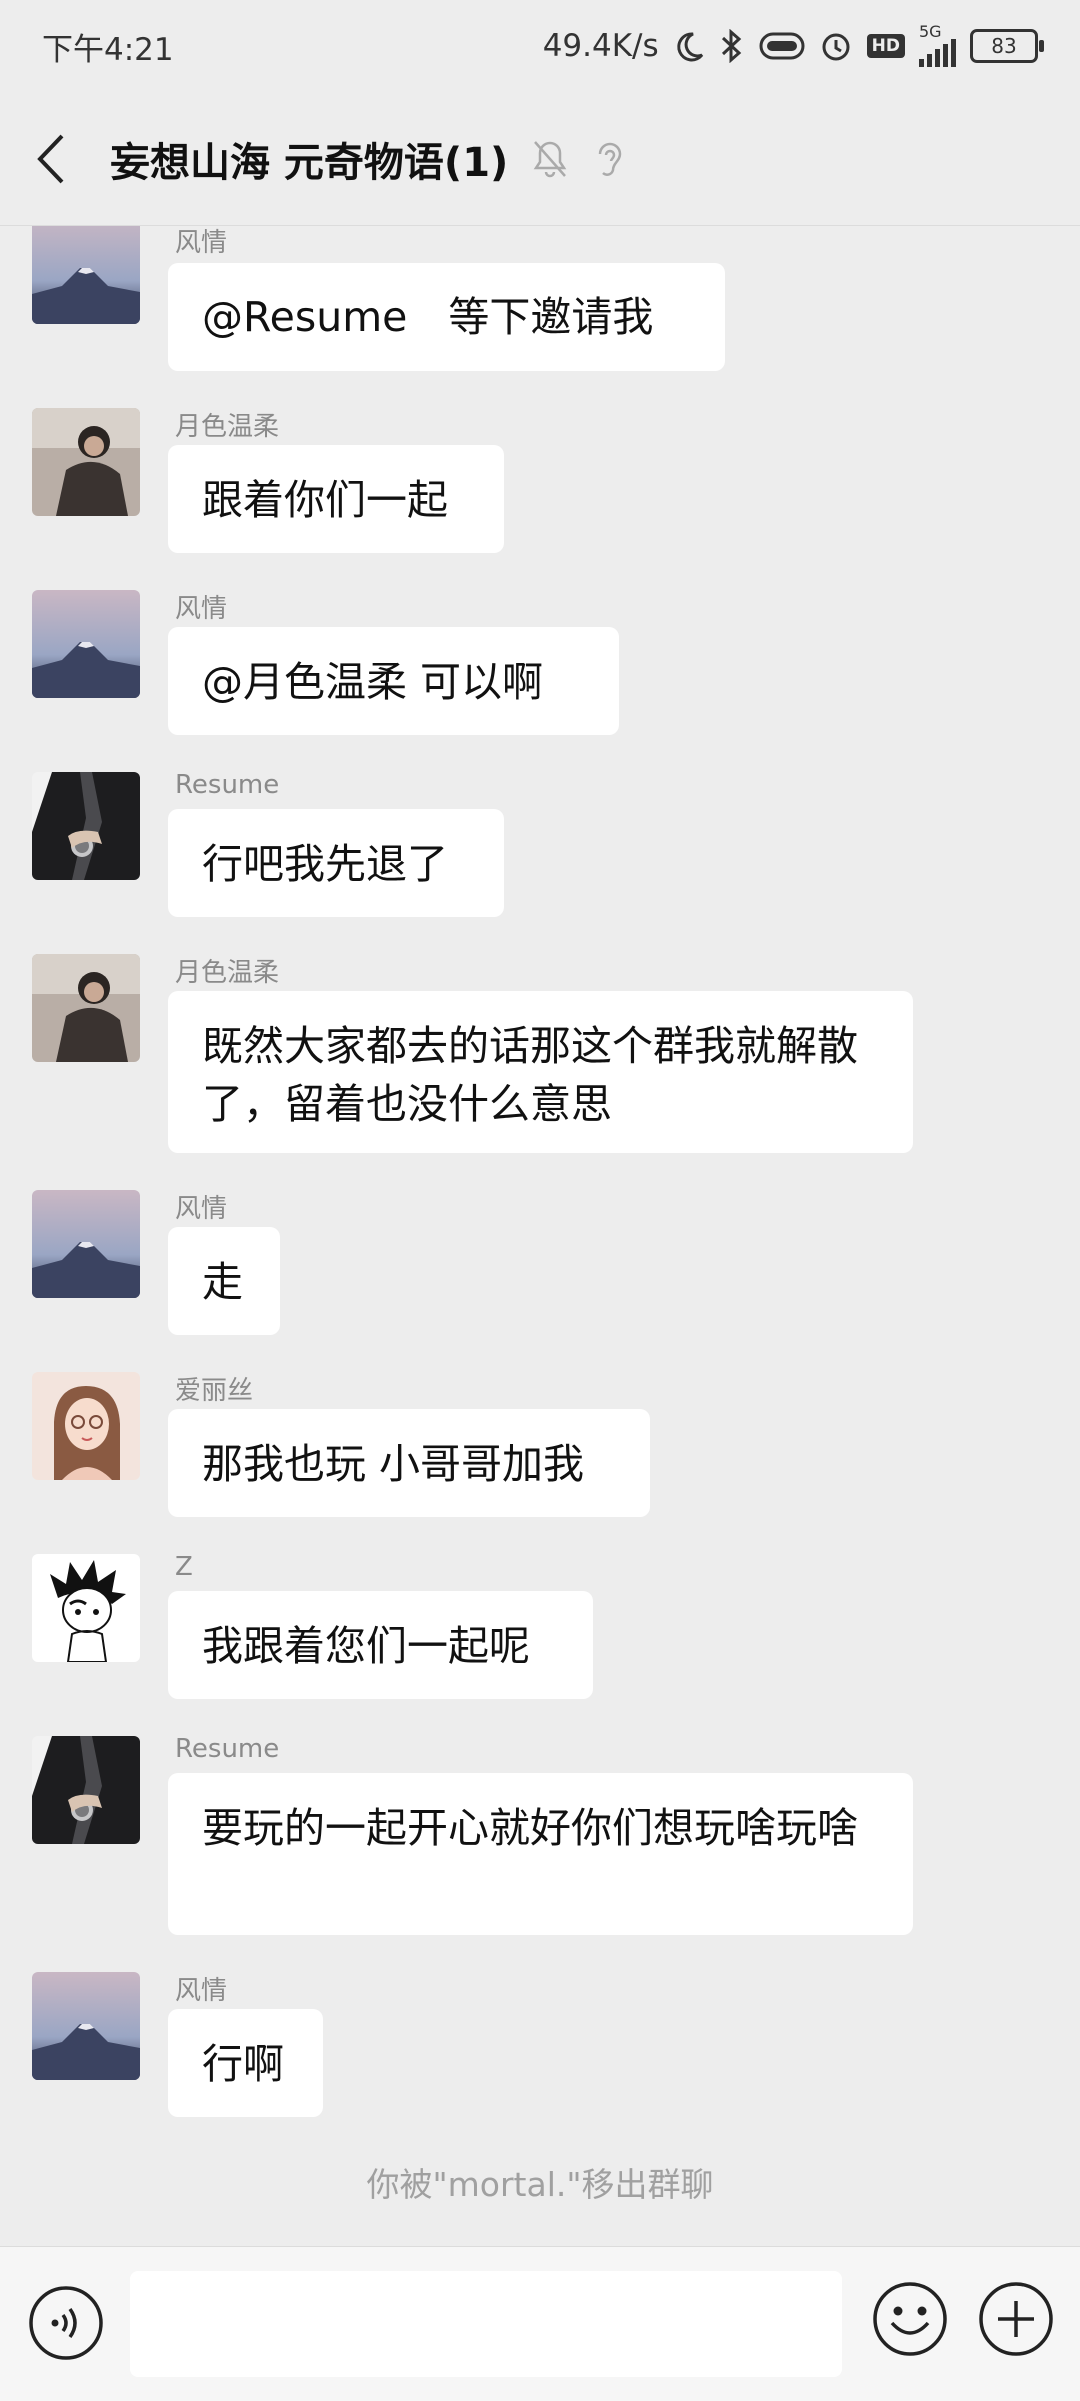 This screenshot has height=2401, width=1080. I want to click on message-bubble: 行啊, so click(245, 2063).